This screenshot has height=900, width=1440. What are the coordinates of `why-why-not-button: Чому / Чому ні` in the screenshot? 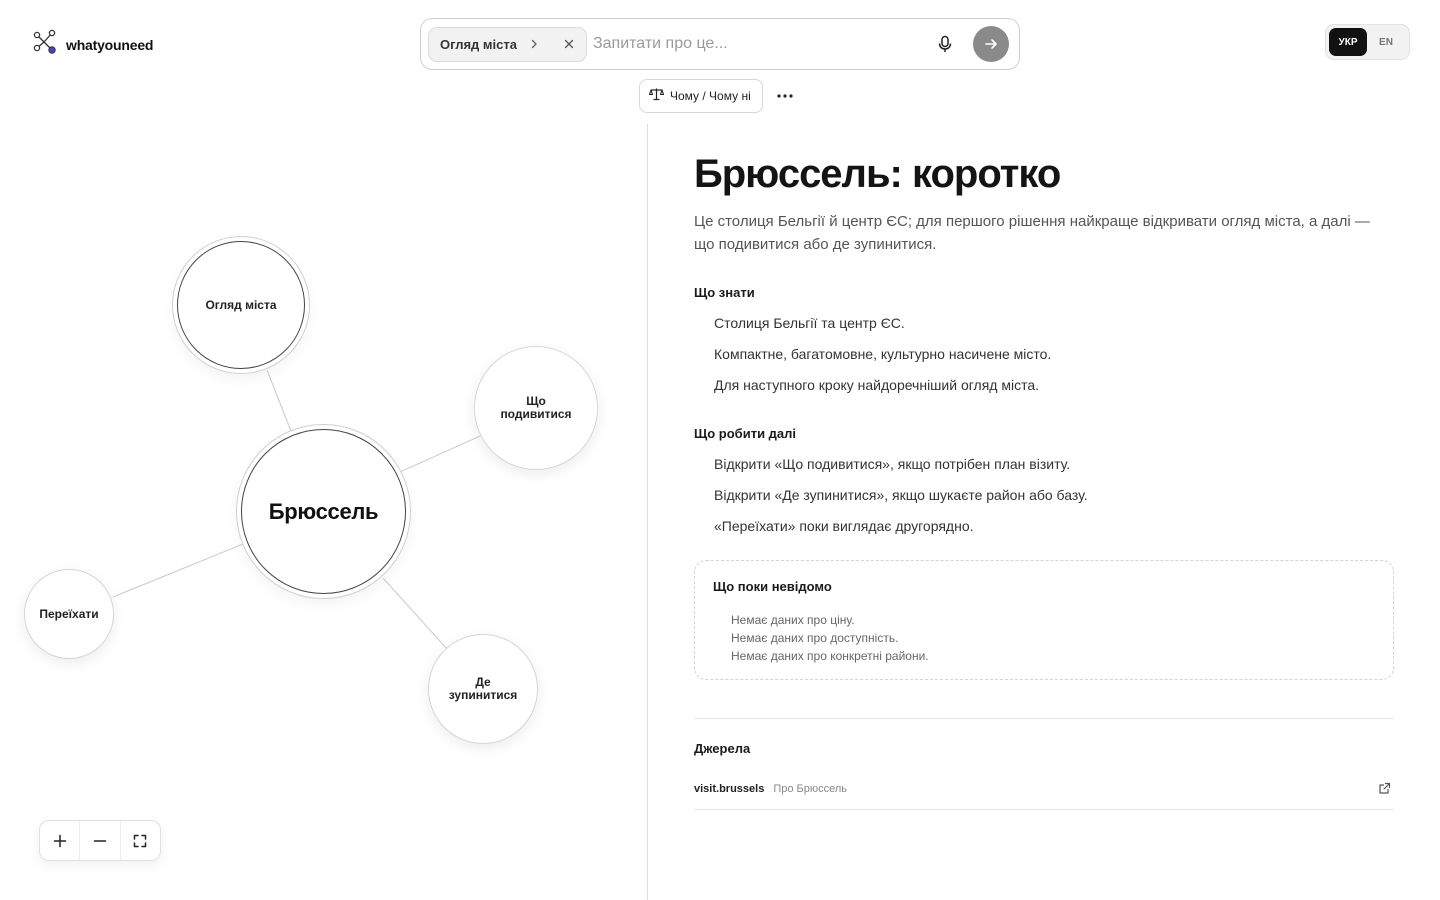 It's located at (701, 96).